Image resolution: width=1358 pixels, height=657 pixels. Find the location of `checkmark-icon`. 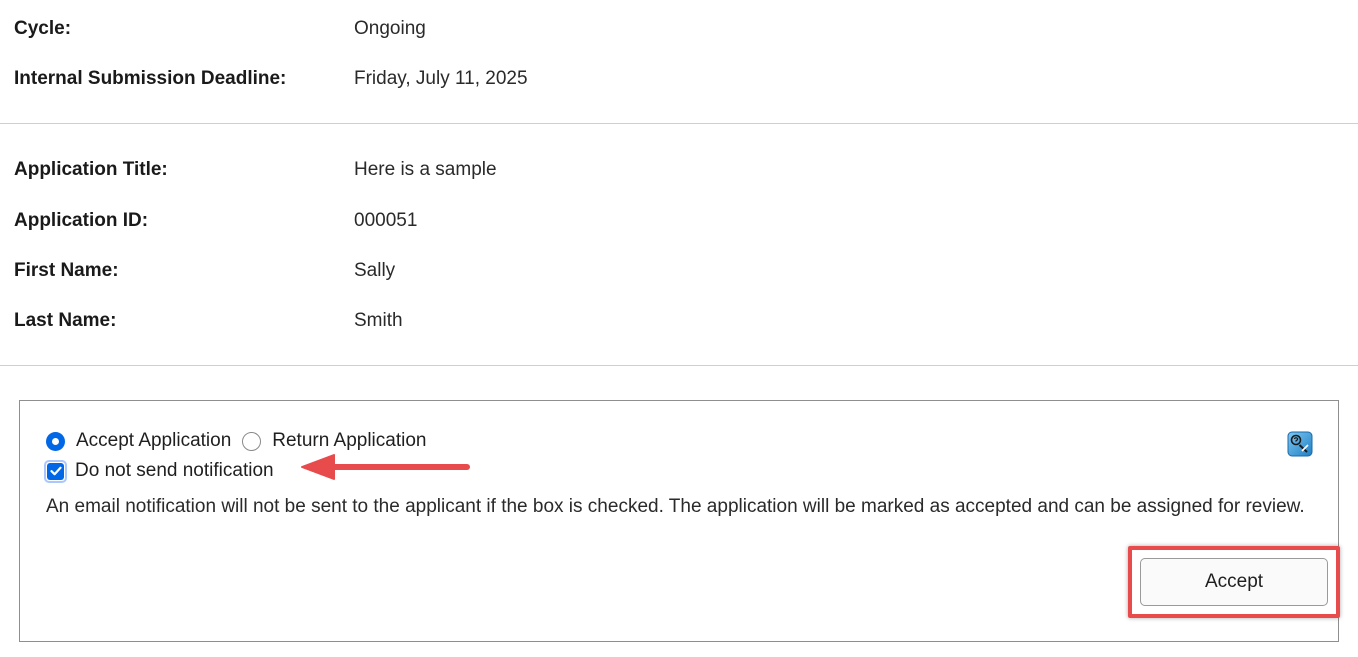

checkmark-icon is located at coordinates (55, 471).